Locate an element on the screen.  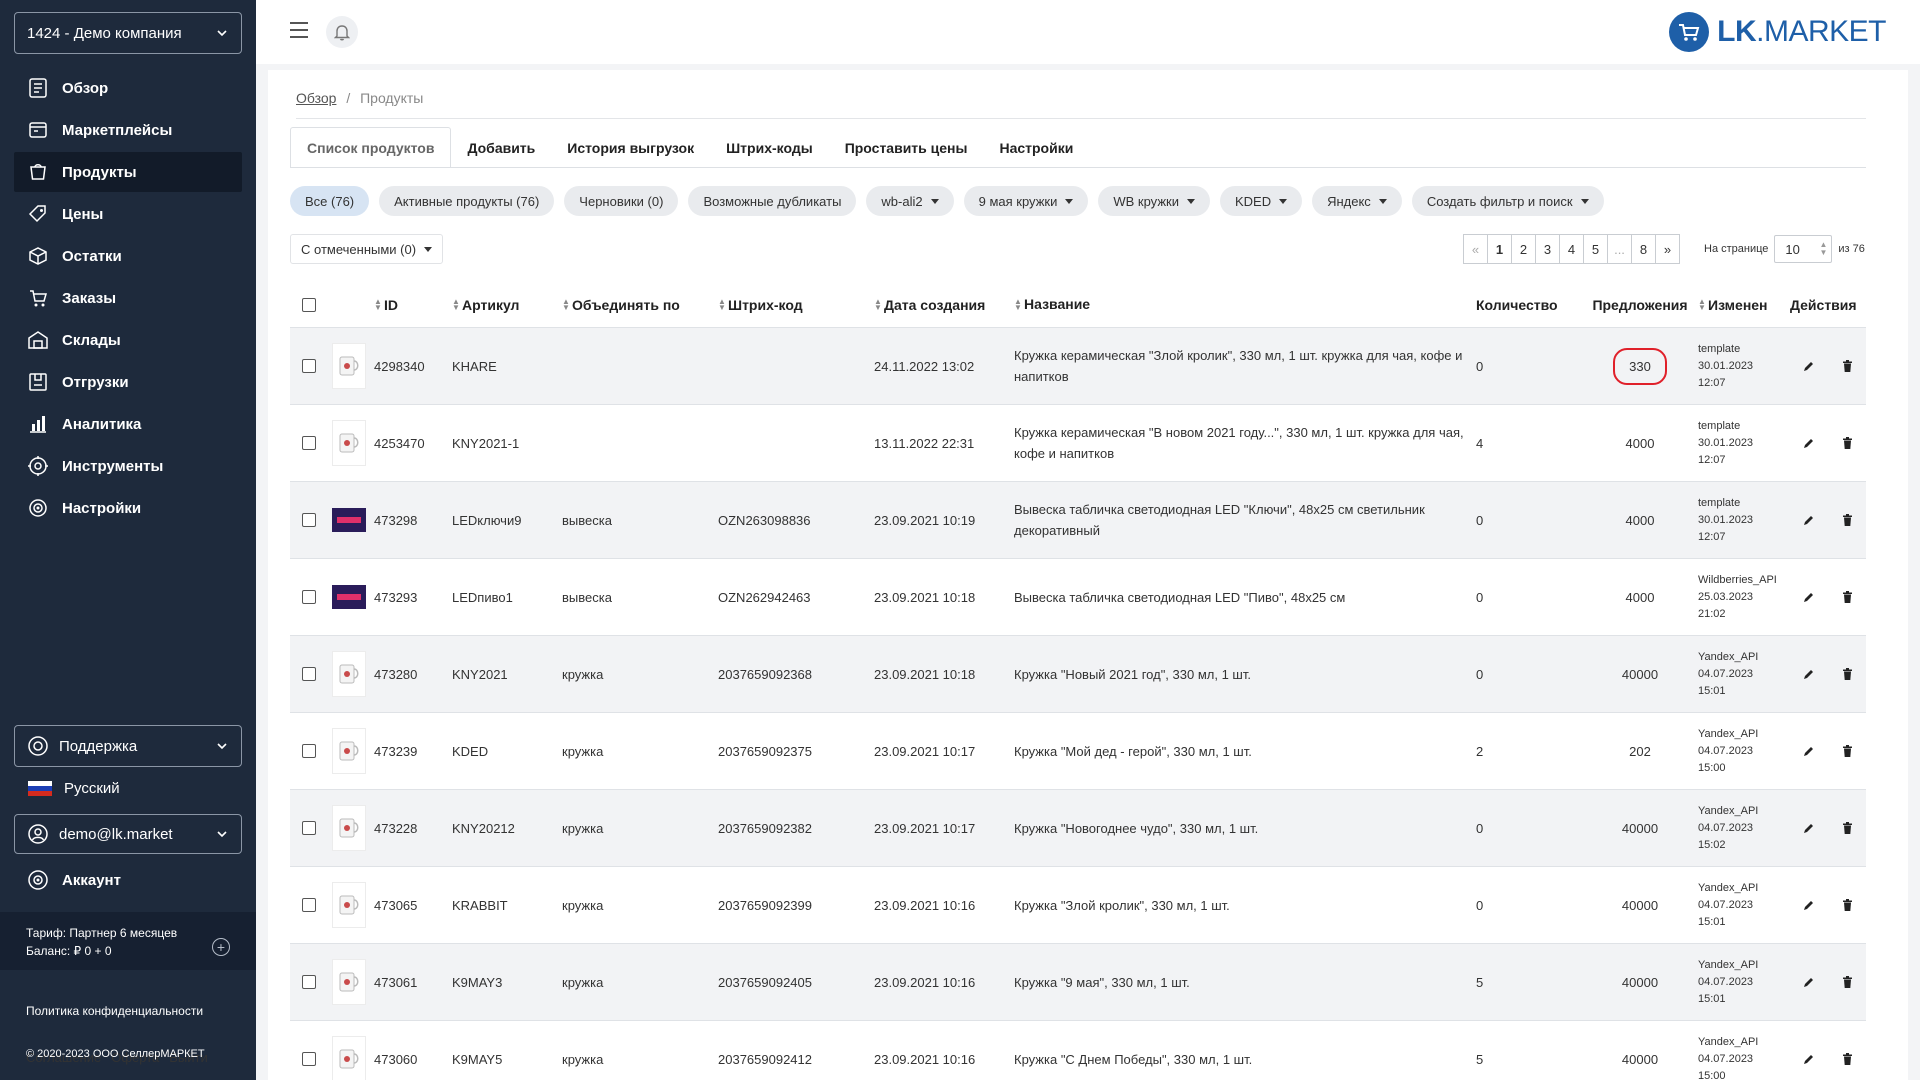
breadcrumb-home: Обзор is located at coordinates (316, 98).